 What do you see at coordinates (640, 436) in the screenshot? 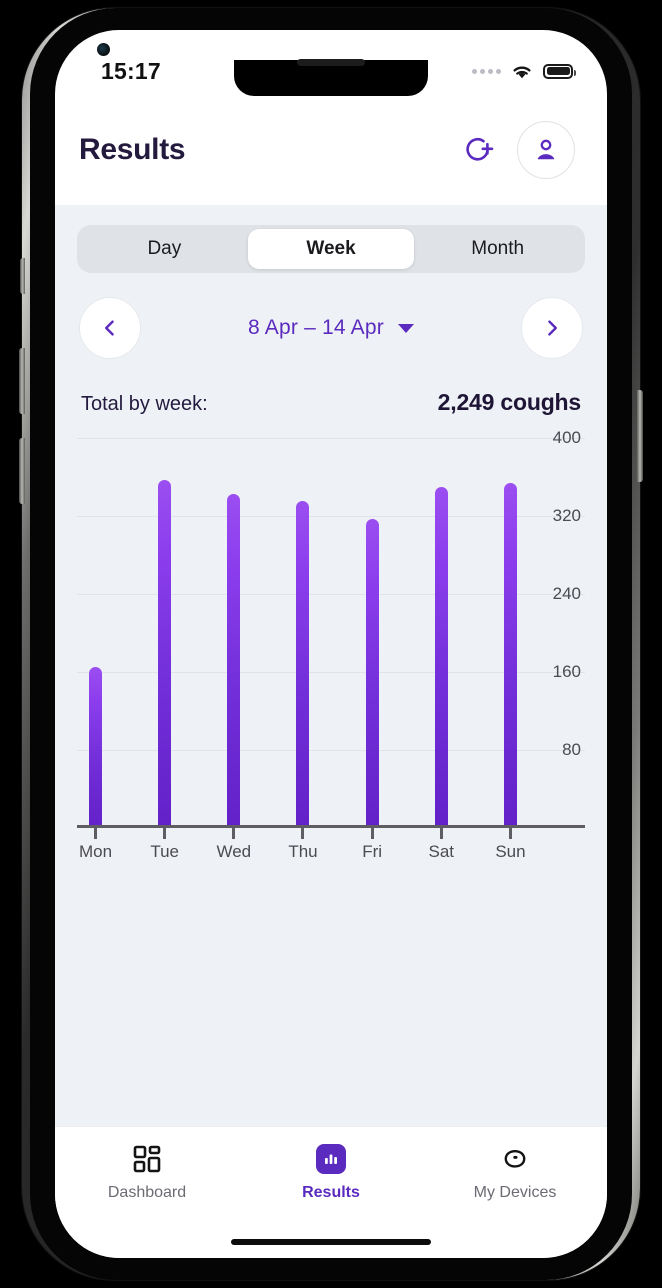
I see `power-button` at bounding box center [640, 436].